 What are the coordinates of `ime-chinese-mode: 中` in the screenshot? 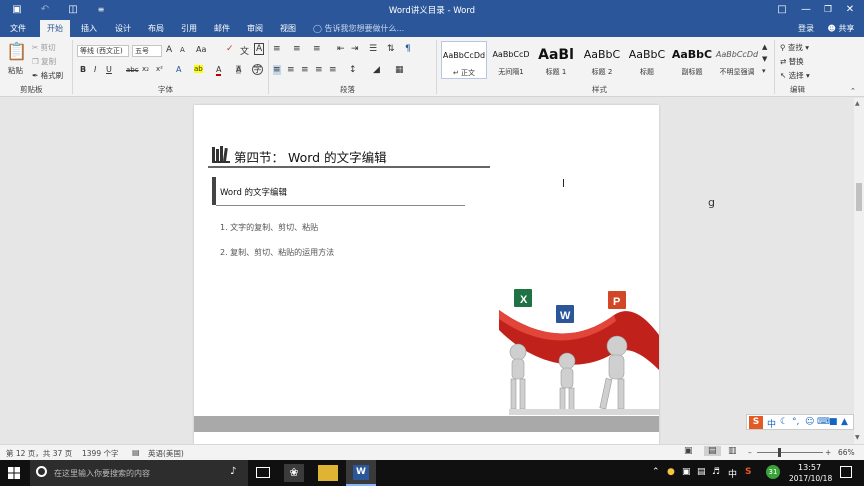 It's located at (771, 423).